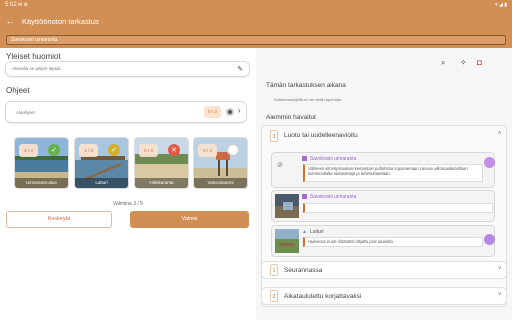 This screenshot has height=320, width=512. What do you see at coordinates (220, 163) in the screenshot?
I see `area-card-valvontatorni: 0 / 3 Valvontatorni` at bounding box center [220, 163].